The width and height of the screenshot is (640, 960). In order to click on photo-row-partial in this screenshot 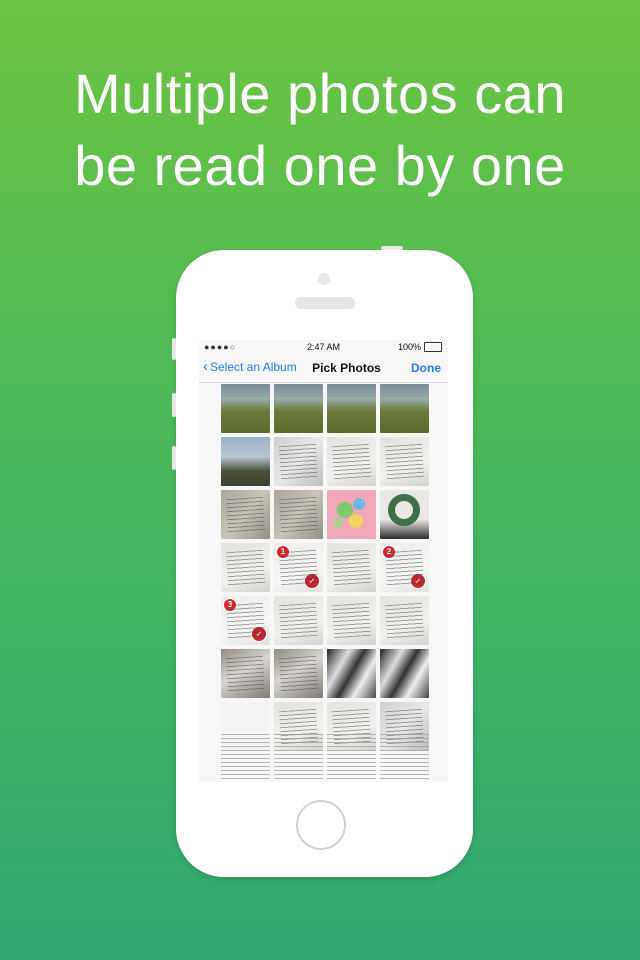, I will do `click(326, 758)`.